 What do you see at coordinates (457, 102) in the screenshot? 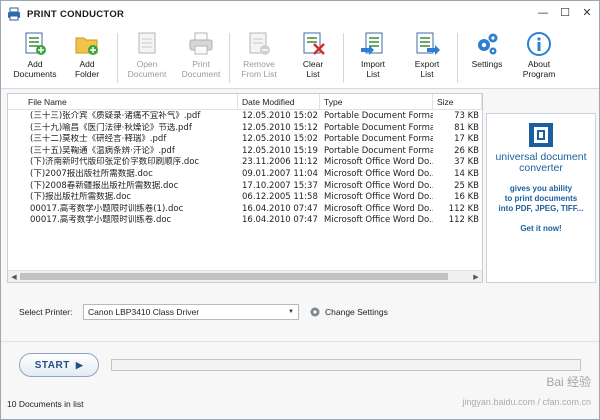
I see `column-header-size: Size` at bounding box center [457, 102].